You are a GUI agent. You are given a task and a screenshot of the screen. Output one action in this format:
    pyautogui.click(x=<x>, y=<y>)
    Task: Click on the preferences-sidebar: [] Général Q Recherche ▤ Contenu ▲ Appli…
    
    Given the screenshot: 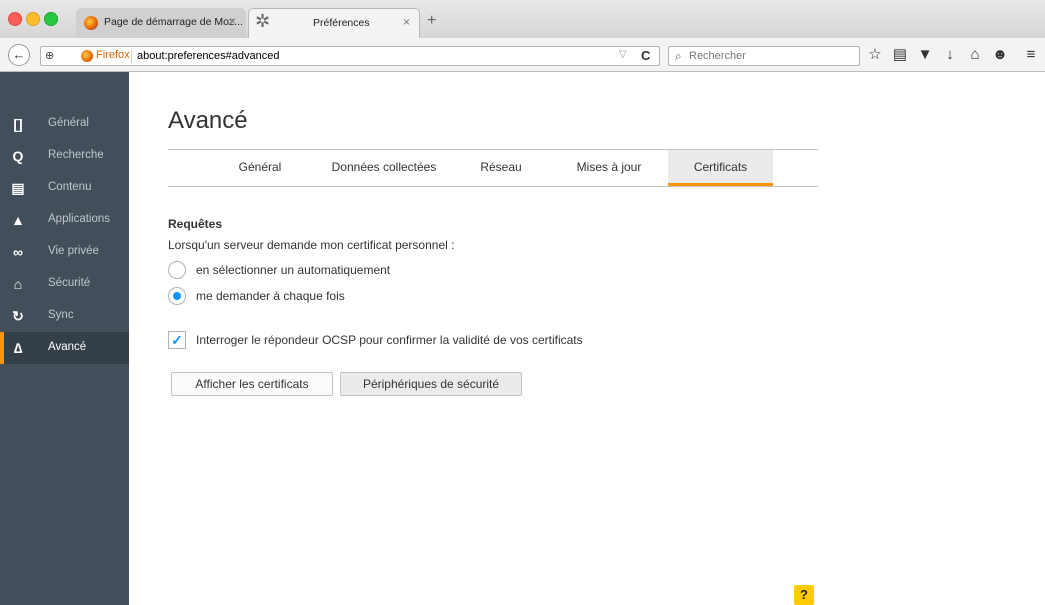 What is the action you would take?
    pyautogui.click(x=64, y=338)
    